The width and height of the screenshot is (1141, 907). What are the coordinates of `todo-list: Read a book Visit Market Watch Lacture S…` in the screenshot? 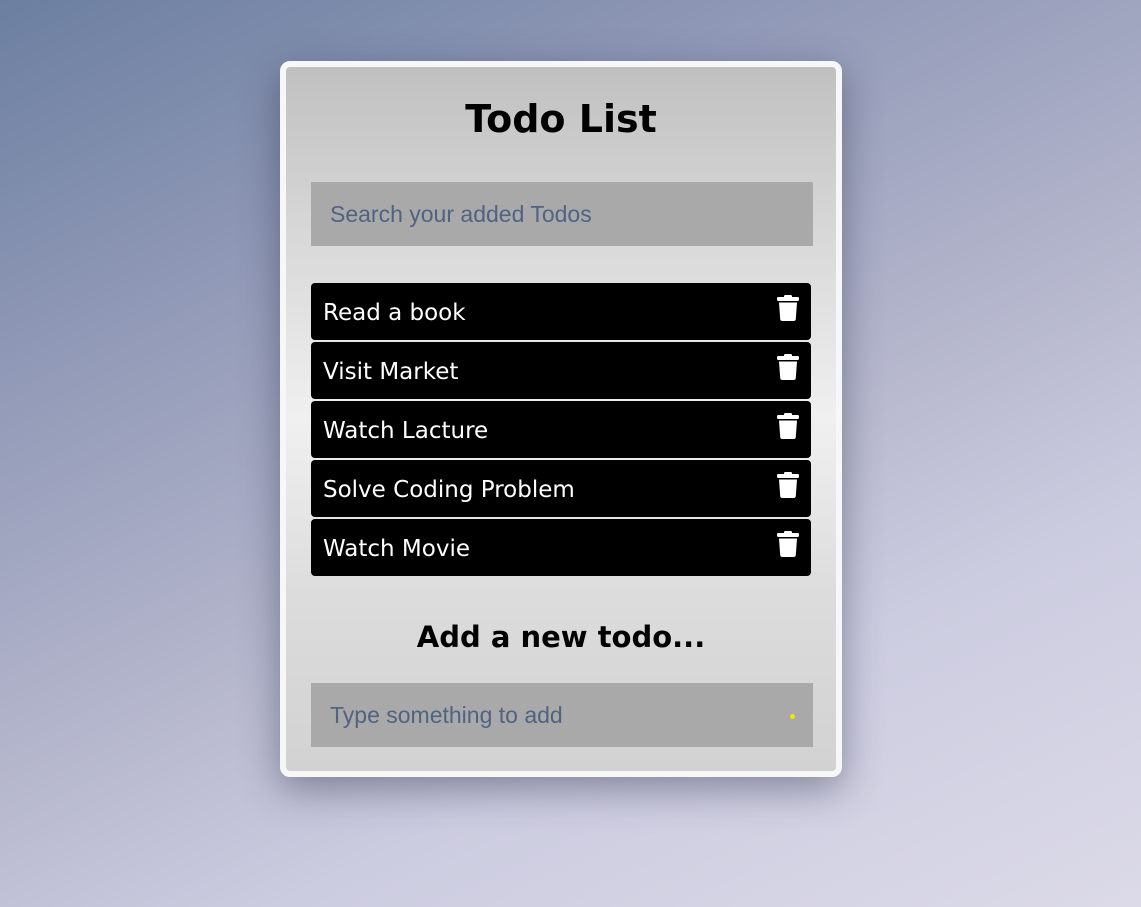 It's located at (561, 430).